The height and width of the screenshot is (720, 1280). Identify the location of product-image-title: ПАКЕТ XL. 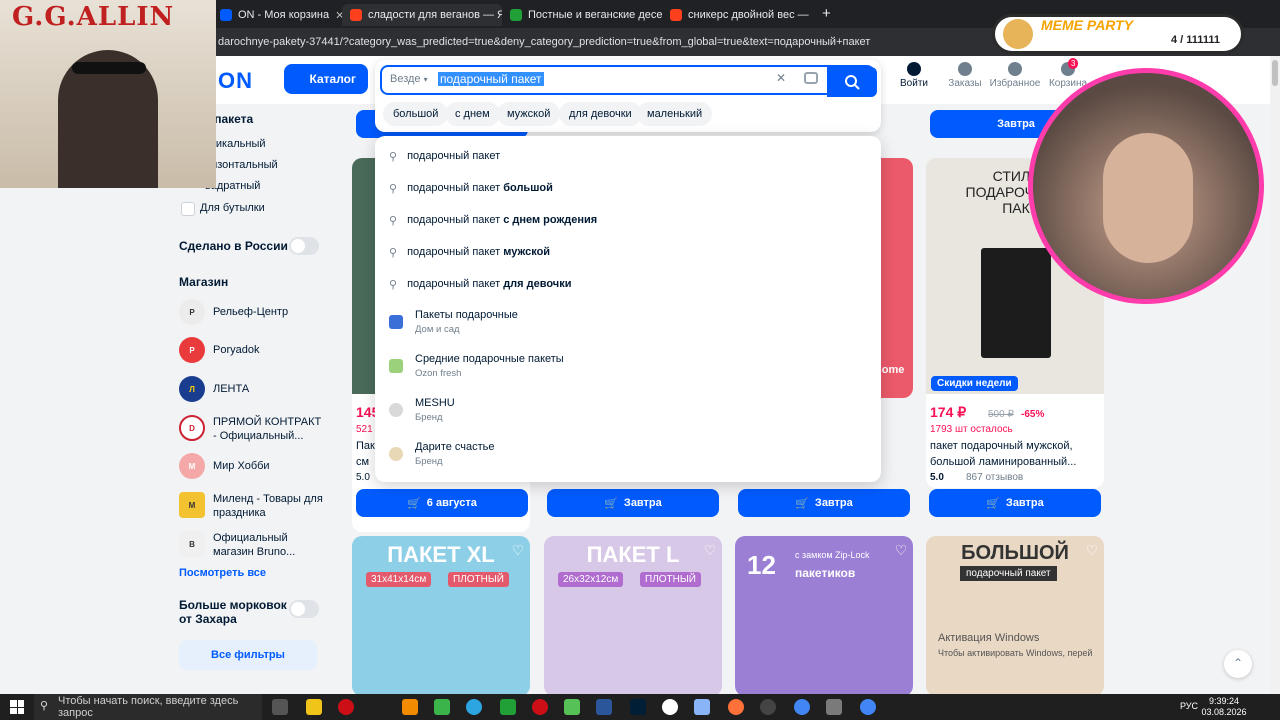
(441, 554).